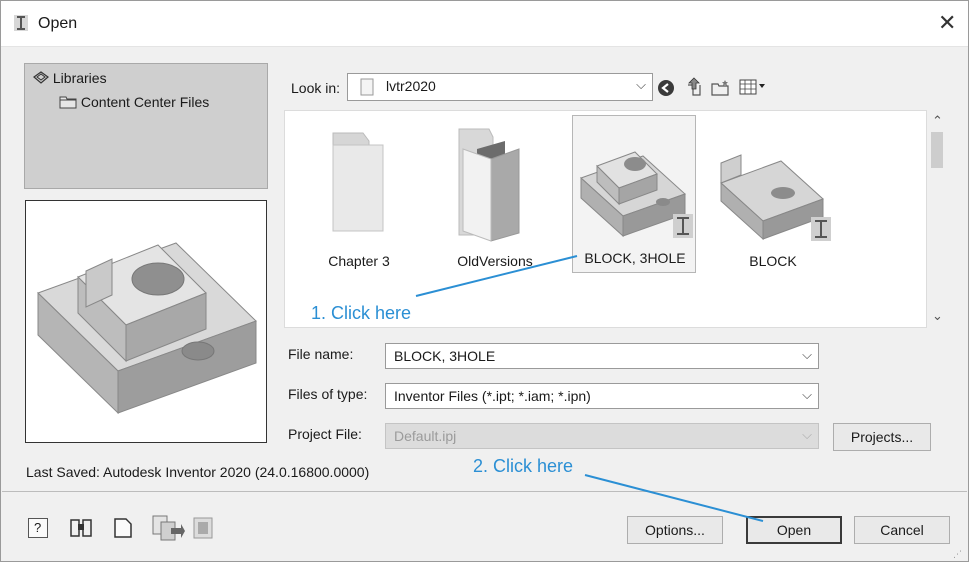 The width and height of the screenshot is (969, 563). Describe the element at coordinates (721, 88) in the screenshot. I see `new-folder-icon` at that location.